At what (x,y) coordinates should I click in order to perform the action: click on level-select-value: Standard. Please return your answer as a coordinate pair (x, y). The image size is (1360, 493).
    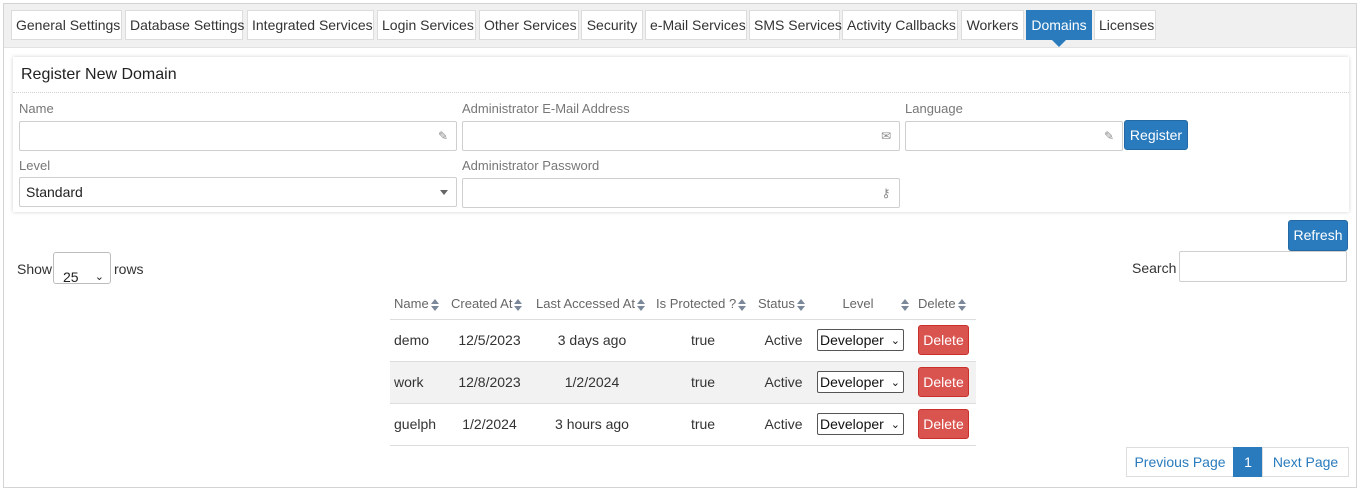
    Looking at the image, I should click on (54, 192).